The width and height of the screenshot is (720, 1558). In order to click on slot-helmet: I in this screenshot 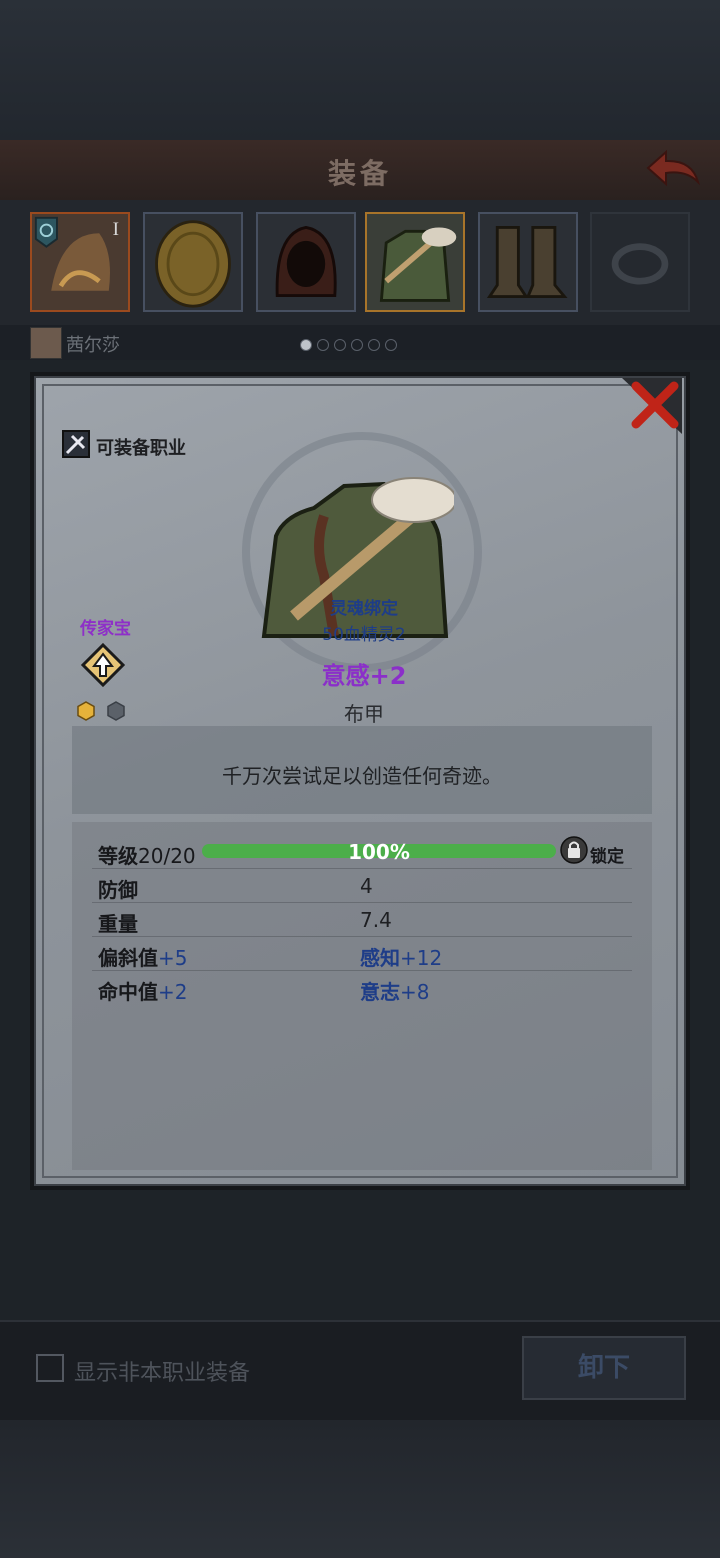, I will do `click(80, 262)`.